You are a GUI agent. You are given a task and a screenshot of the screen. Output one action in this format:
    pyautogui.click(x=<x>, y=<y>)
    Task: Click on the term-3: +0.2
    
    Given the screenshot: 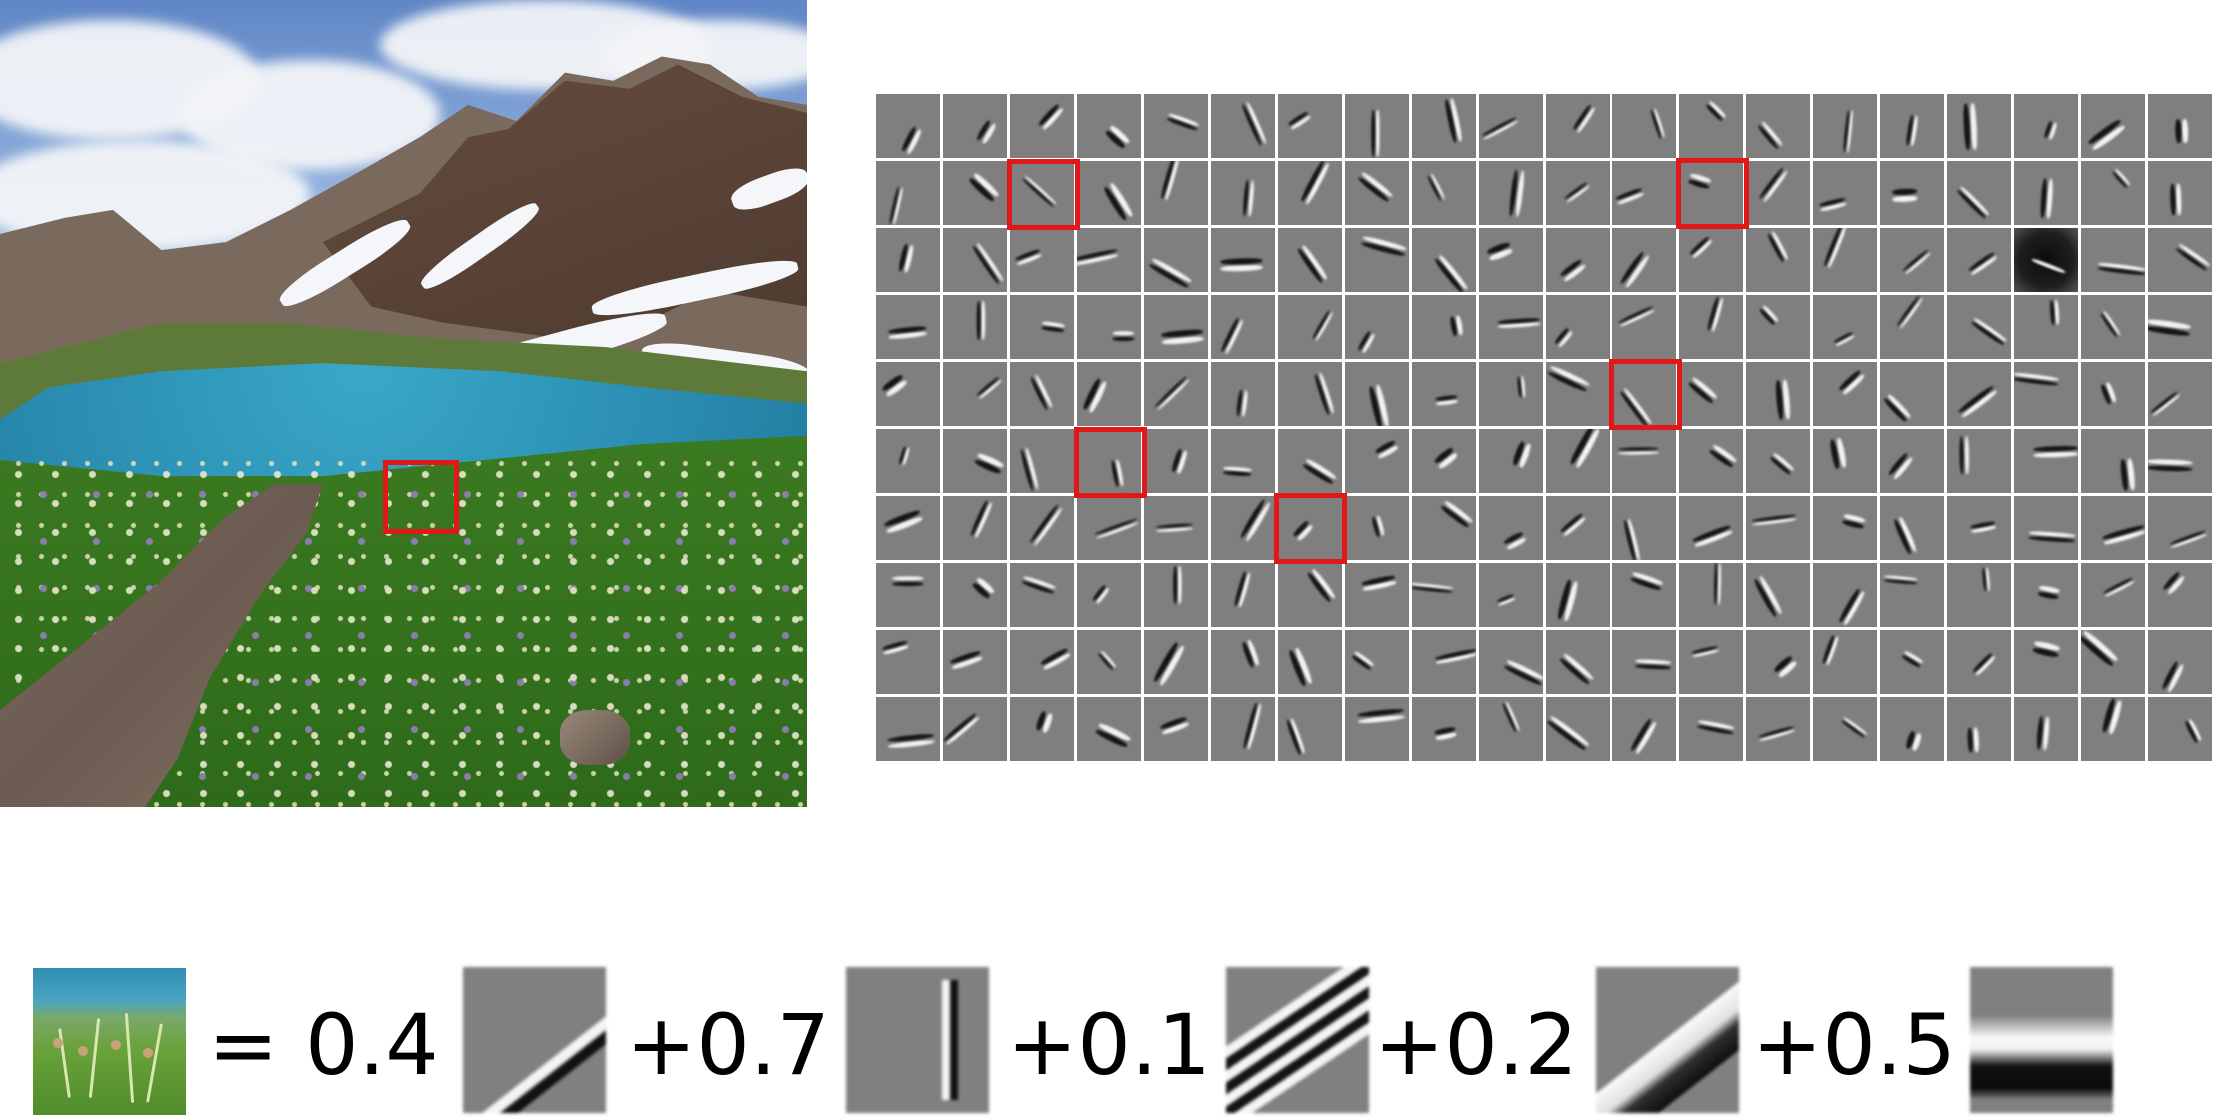 What is the action you would take?
    pyautogui.click(x=1476, y=1045)
    